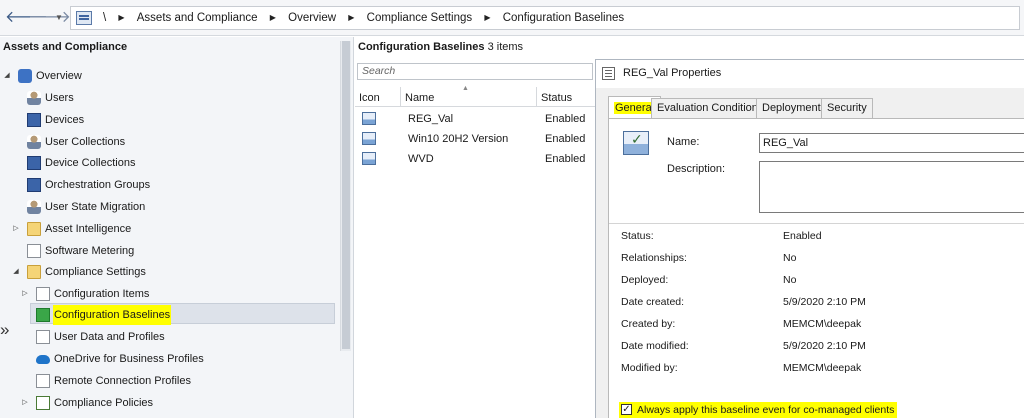  I want to click on prop-label: Modified by:, so click(649, 368).